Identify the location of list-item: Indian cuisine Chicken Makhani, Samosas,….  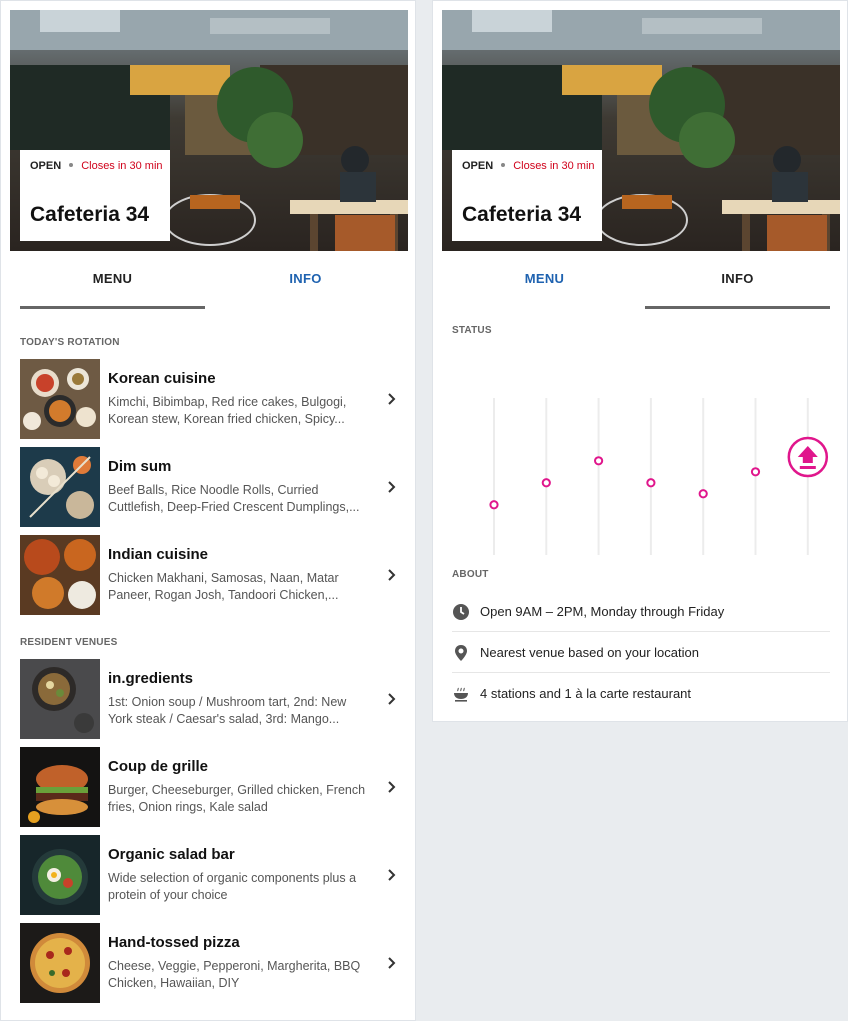
(209, 575).